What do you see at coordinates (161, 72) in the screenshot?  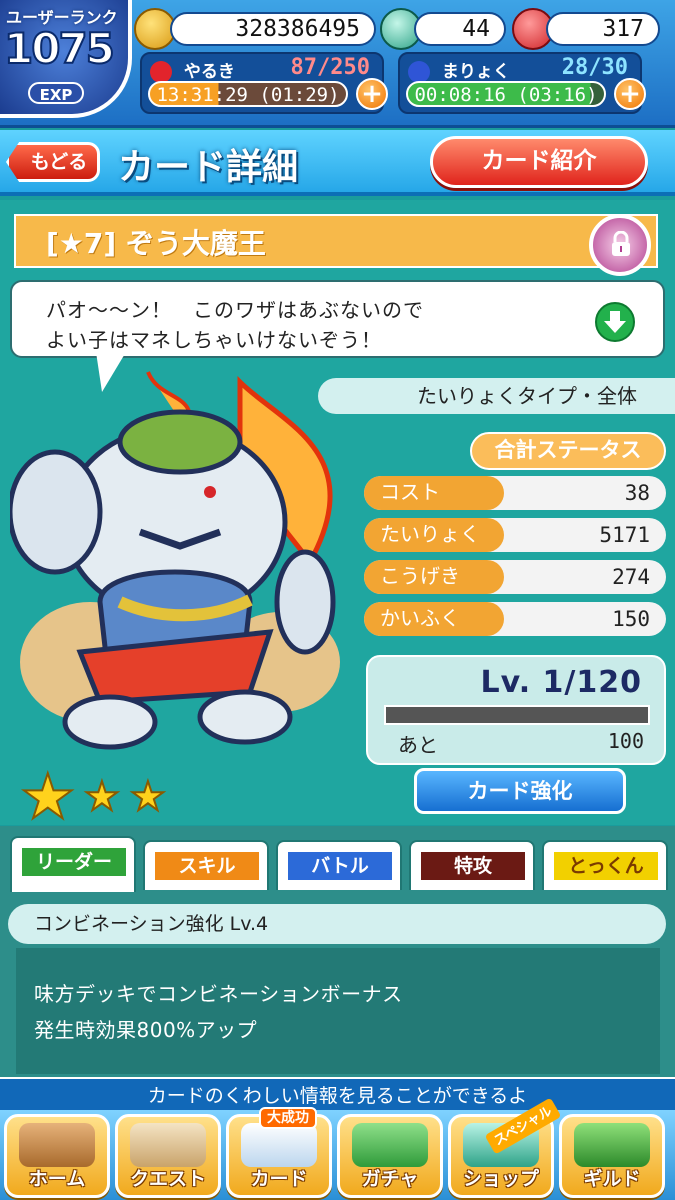 I see `stamina-icon` at bounding box center [161, 72].